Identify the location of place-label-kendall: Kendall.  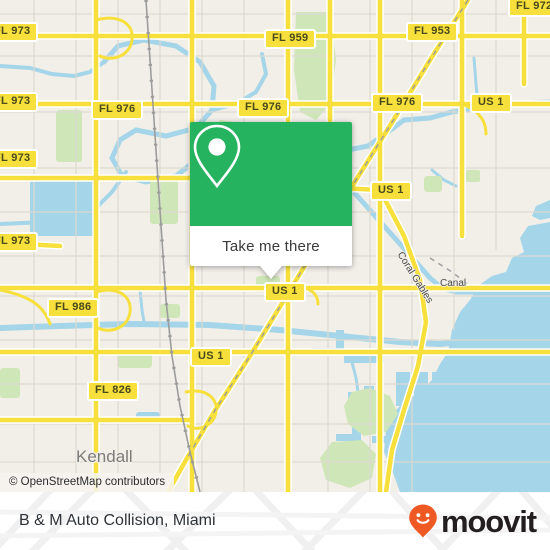
(104, 456).